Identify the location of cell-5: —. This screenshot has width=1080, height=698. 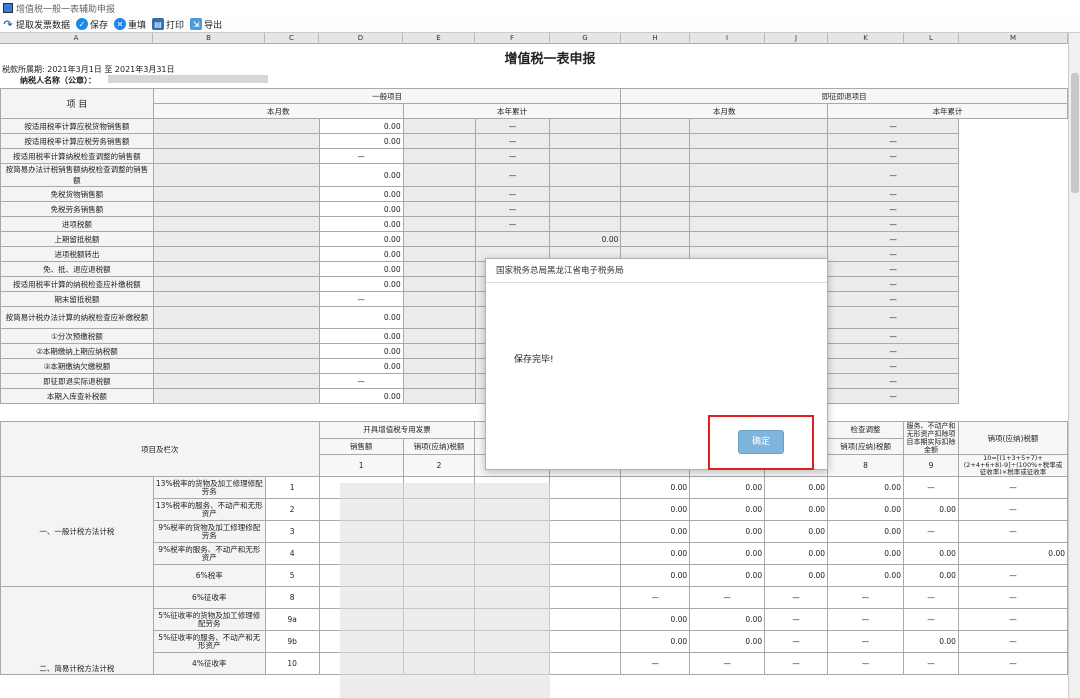
(655, 597).